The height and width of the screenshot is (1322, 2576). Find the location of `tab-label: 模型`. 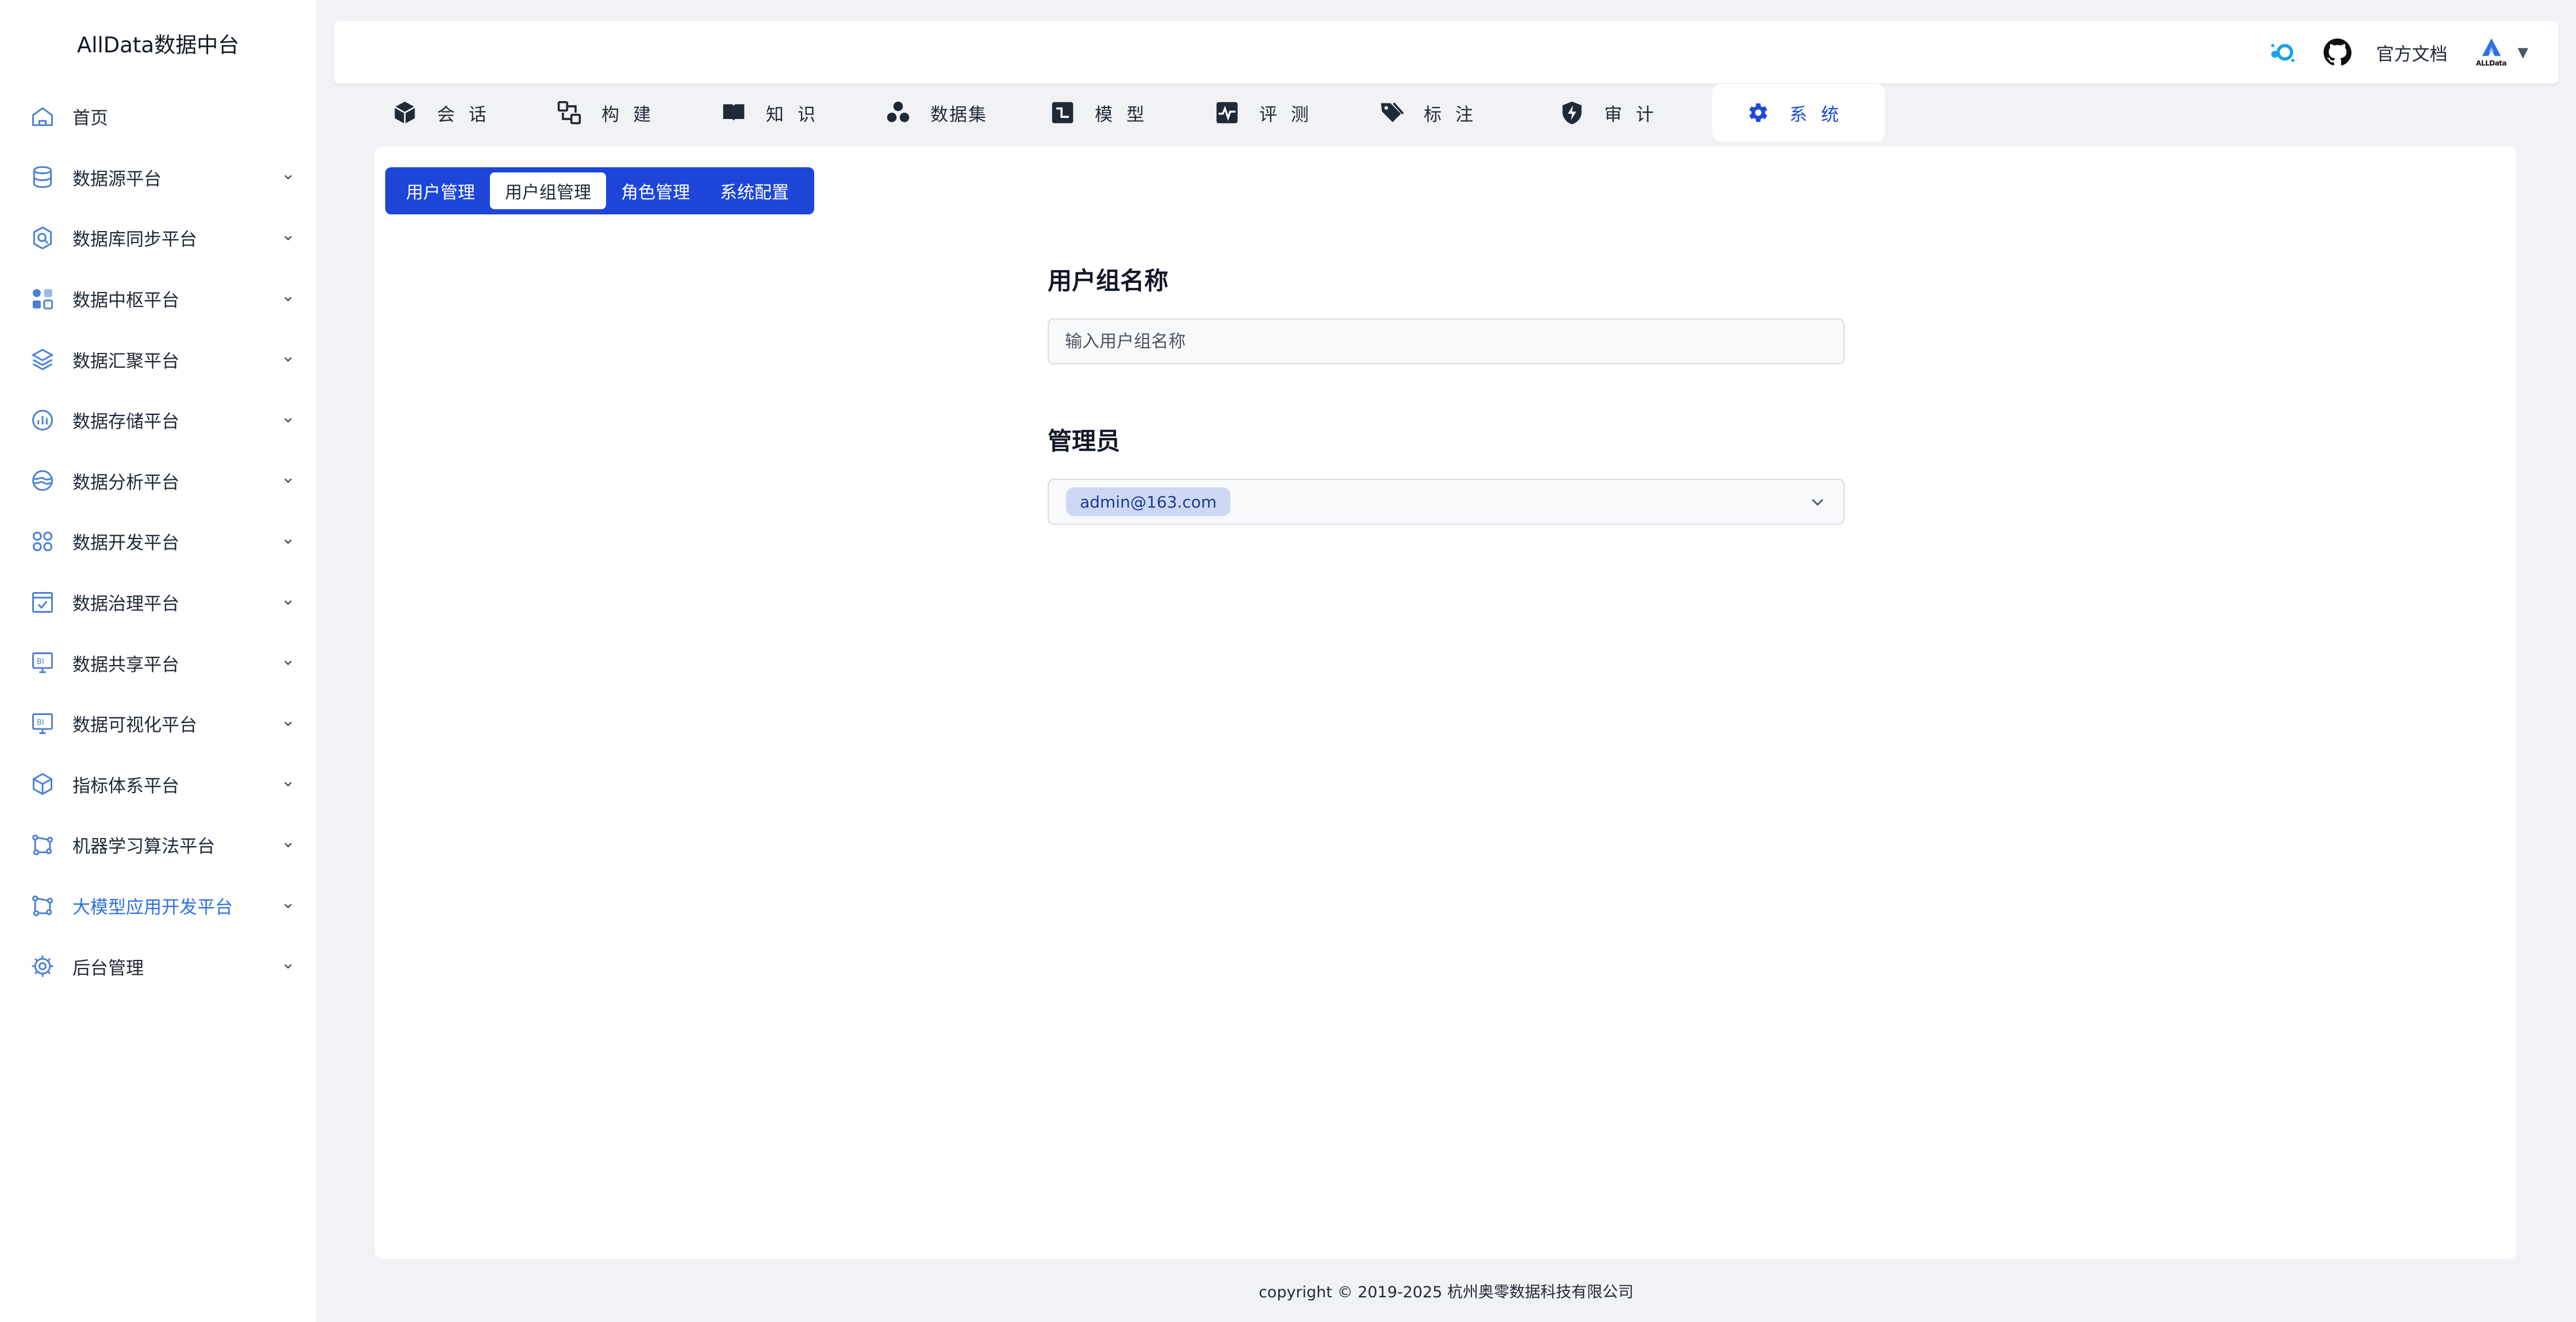

tab-label: 模型 is located at coordinates (1126, 114).